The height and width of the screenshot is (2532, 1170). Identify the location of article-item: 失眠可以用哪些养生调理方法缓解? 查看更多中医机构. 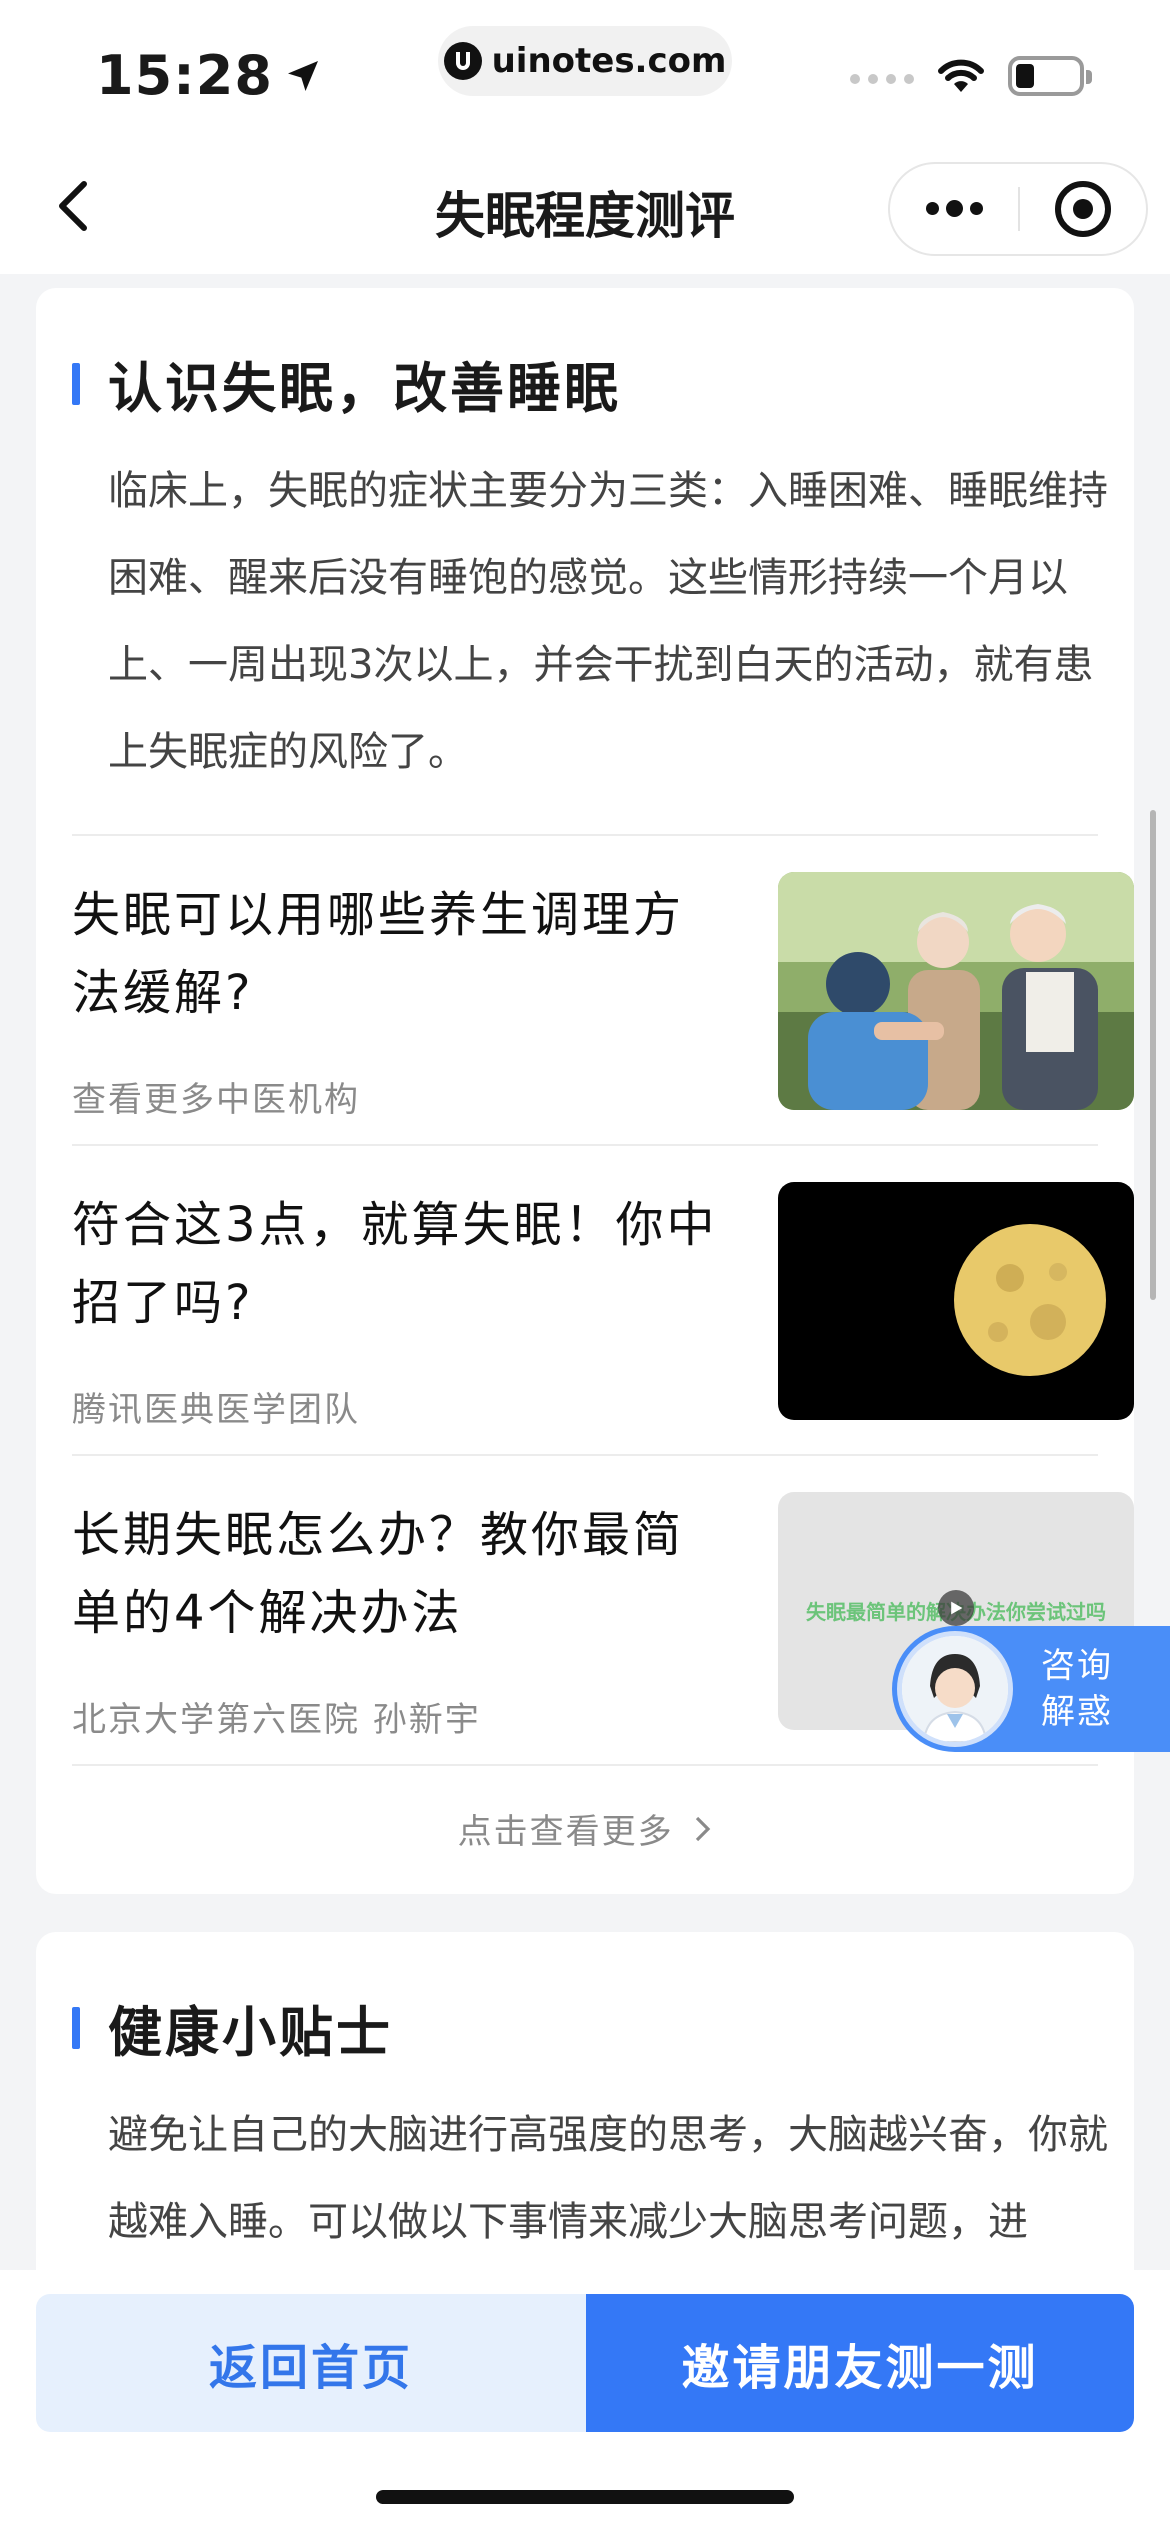
(603, 989).